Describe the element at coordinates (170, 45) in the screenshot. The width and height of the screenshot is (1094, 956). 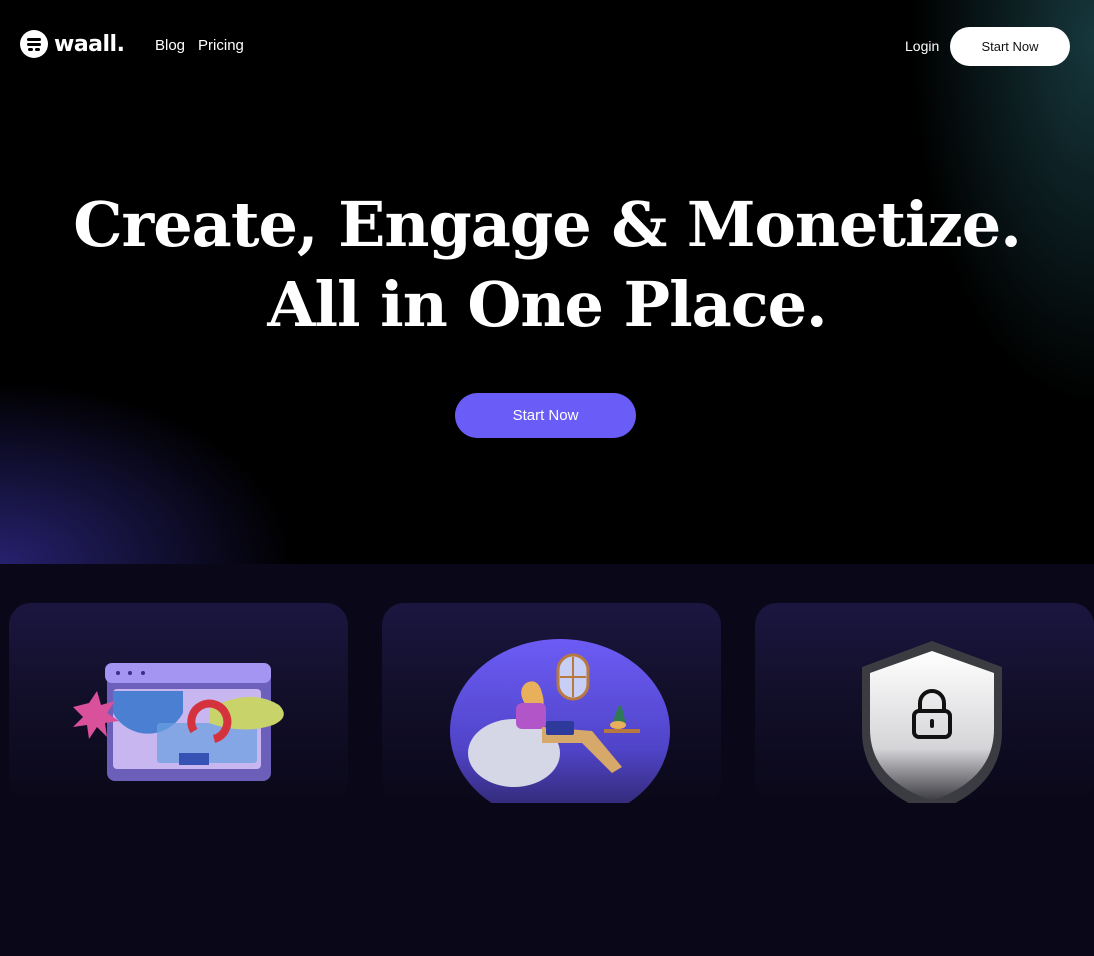
I see `nav-link-blog: Blog` at that location.